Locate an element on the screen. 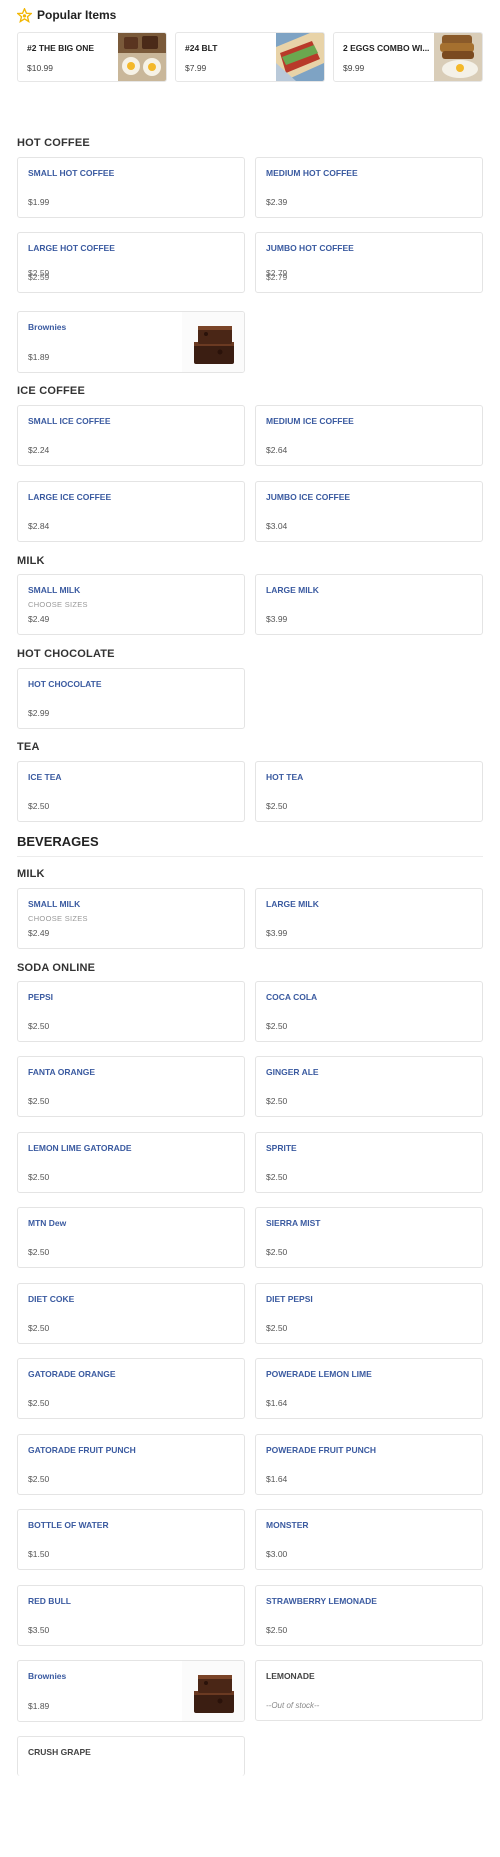  item-name: LARGE MILK is located at coordinates (292, 904).